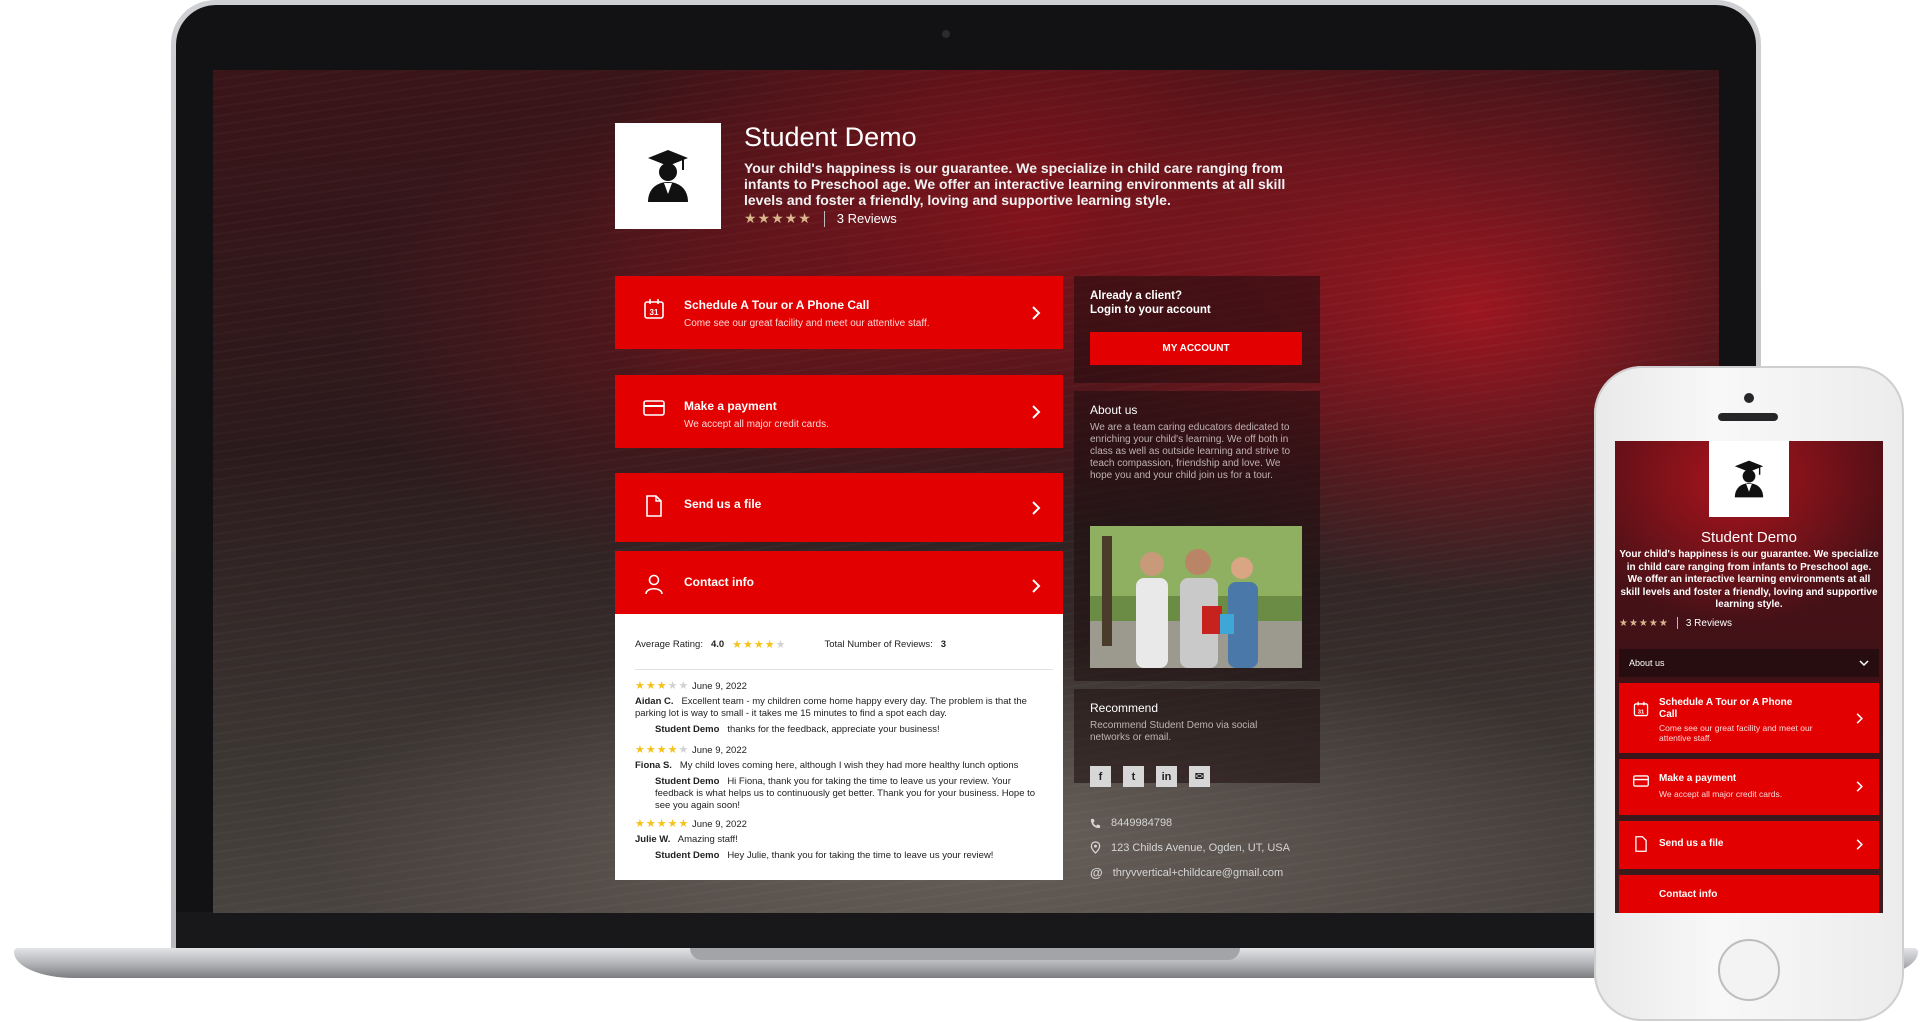 The height and width of the screenshot is (1022, 1920). Describe the element at coordinates (867, 218) in the screenshot. I see `reviews-link: 3 Reviews` at that location.